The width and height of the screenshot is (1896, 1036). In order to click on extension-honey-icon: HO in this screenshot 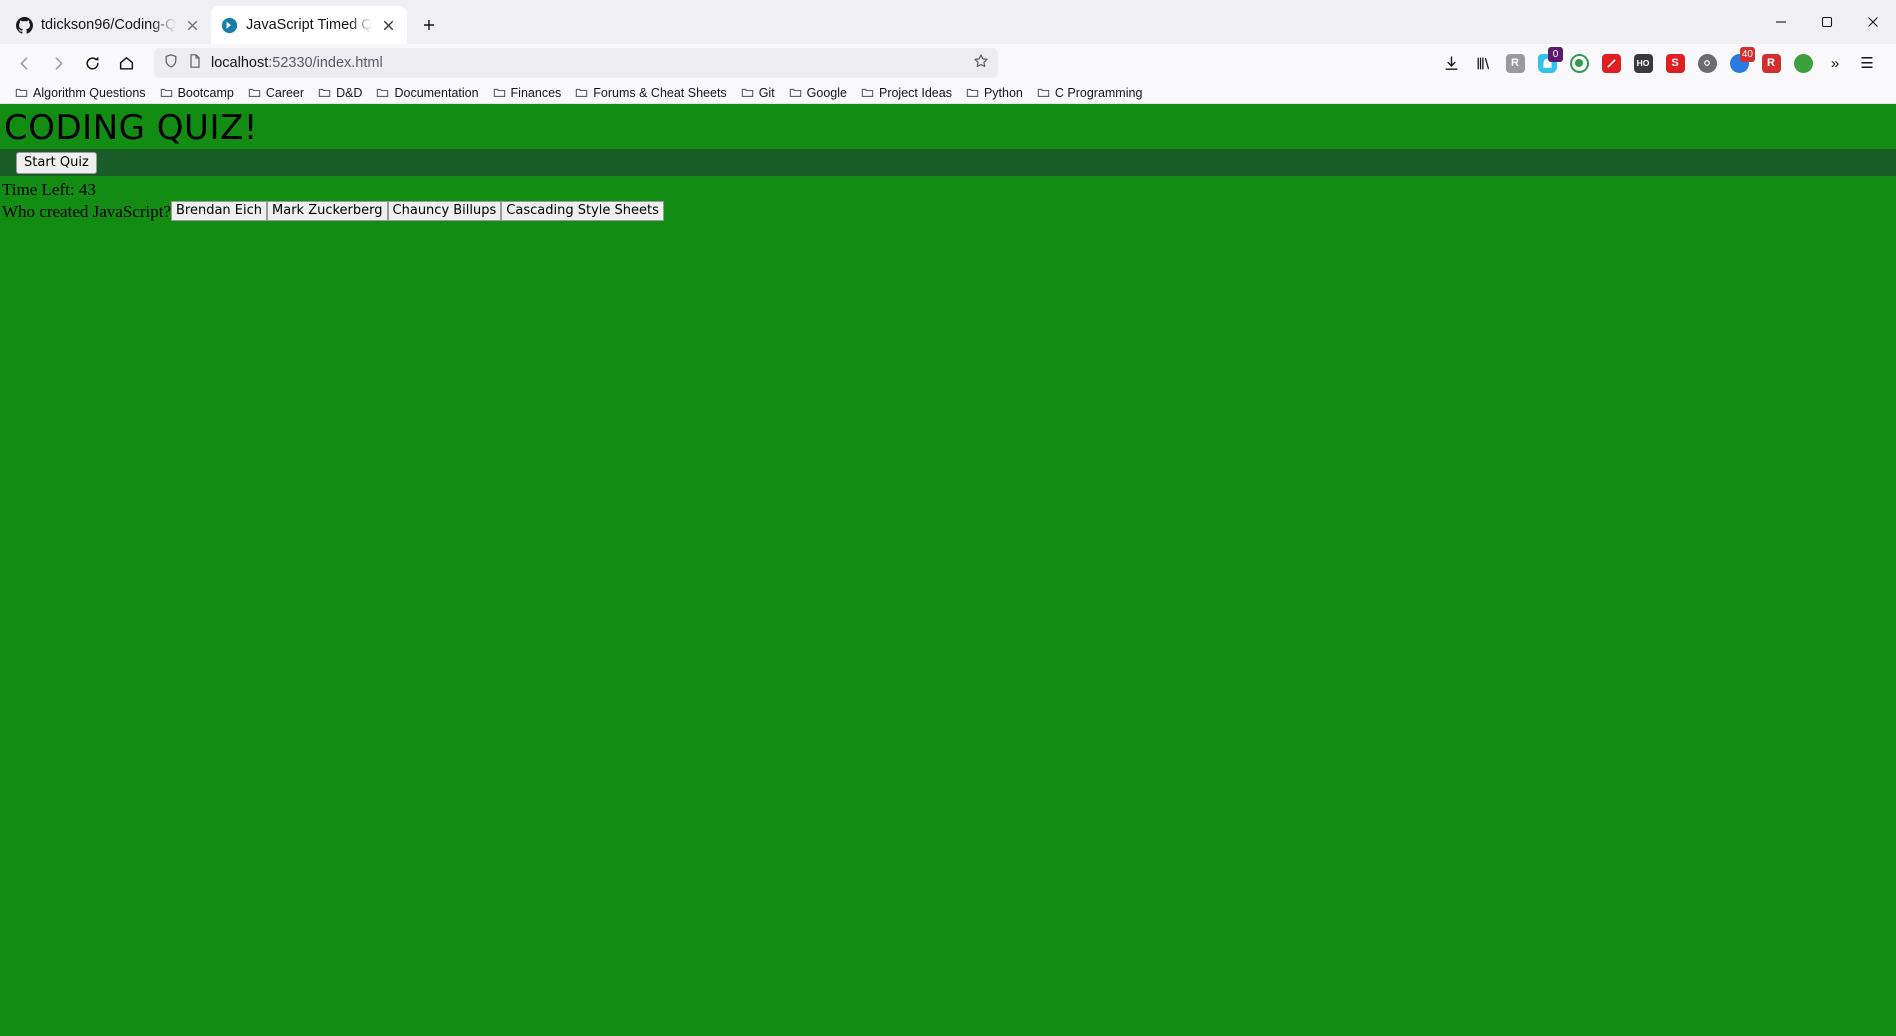, I will do `click(1643, 63)`.